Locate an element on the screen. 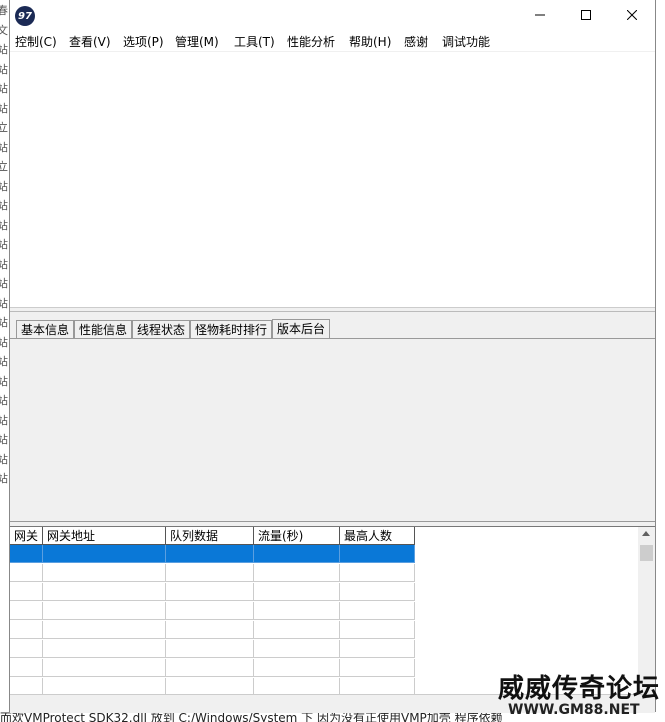  tab: 线程状态 is located at coordinates (161, 329).